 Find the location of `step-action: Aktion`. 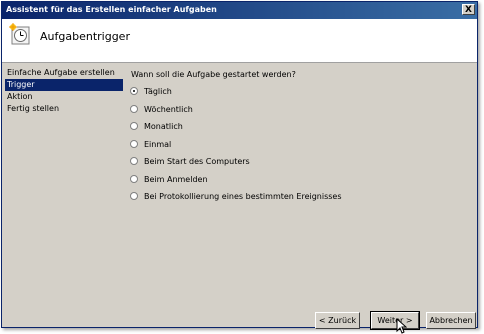

step-action: Aktion is located at coordinates (64, 97).